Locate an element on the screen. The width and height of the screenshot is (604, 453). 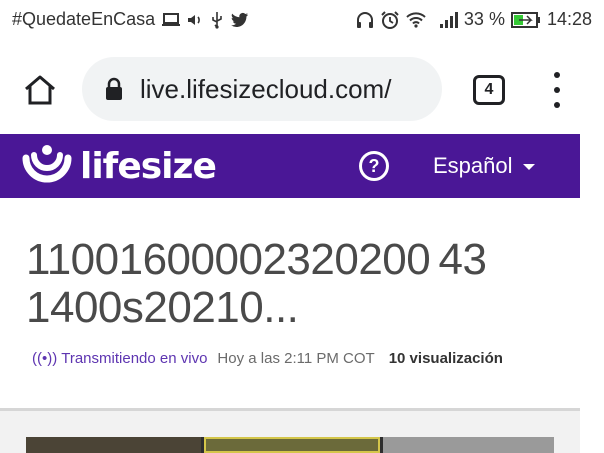
battery-charging-icon is located at coordinates (525, 19).